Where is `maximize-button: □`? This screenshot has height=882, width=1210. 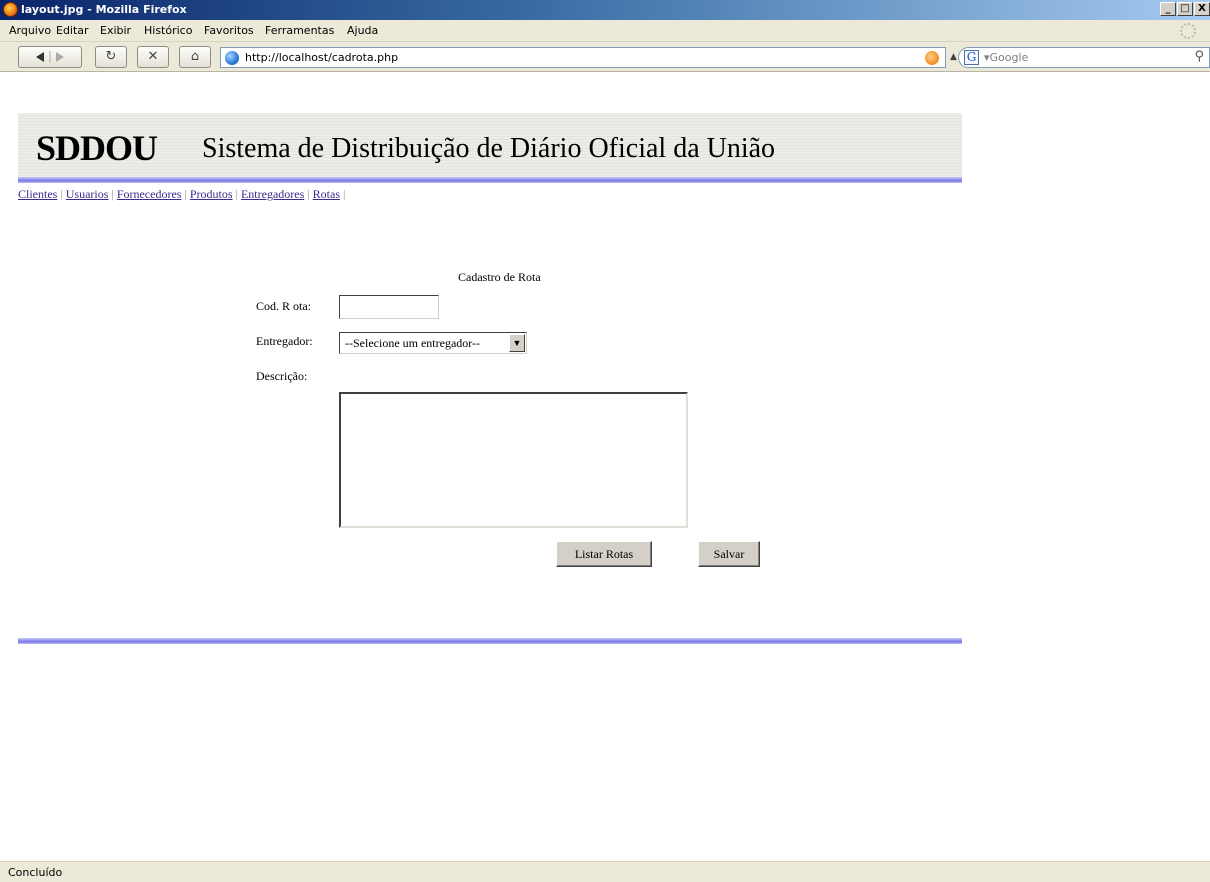
maximize-button: □ is located at coordinates (1185, 9).